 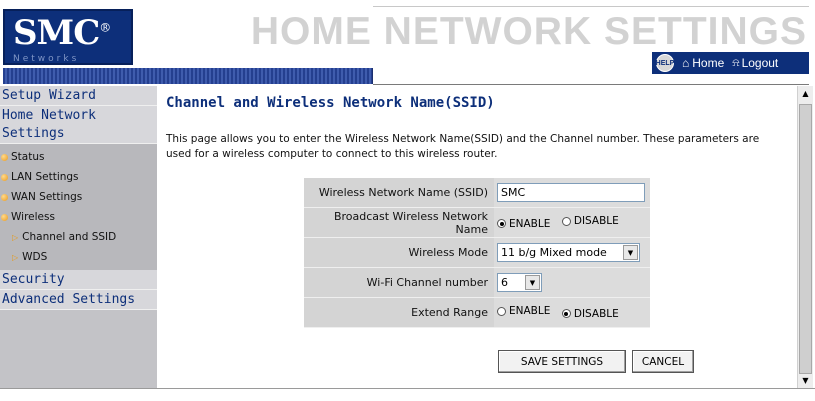 I want to click on mode-label: Wireless Mode, so click(x=399, y=253).